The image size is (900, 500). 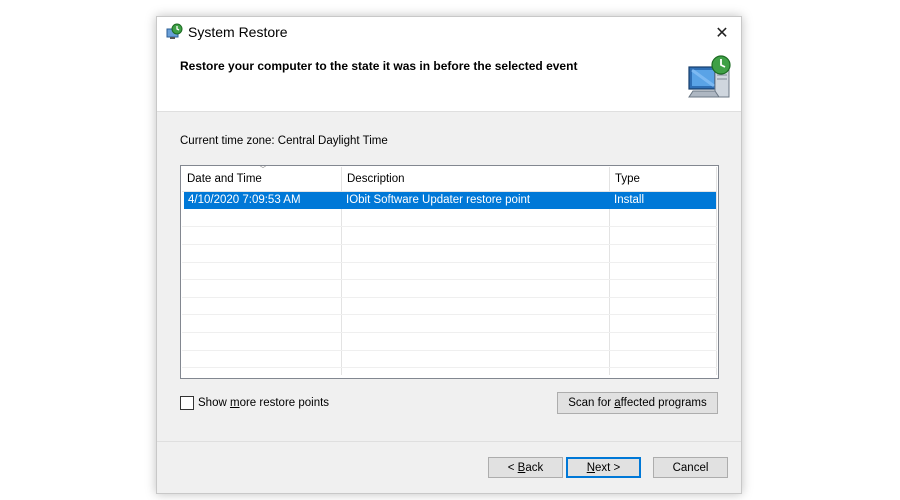 I want to click on timezone-label: Current time zone: Central Daylight Time, so click(x=284, y=141).